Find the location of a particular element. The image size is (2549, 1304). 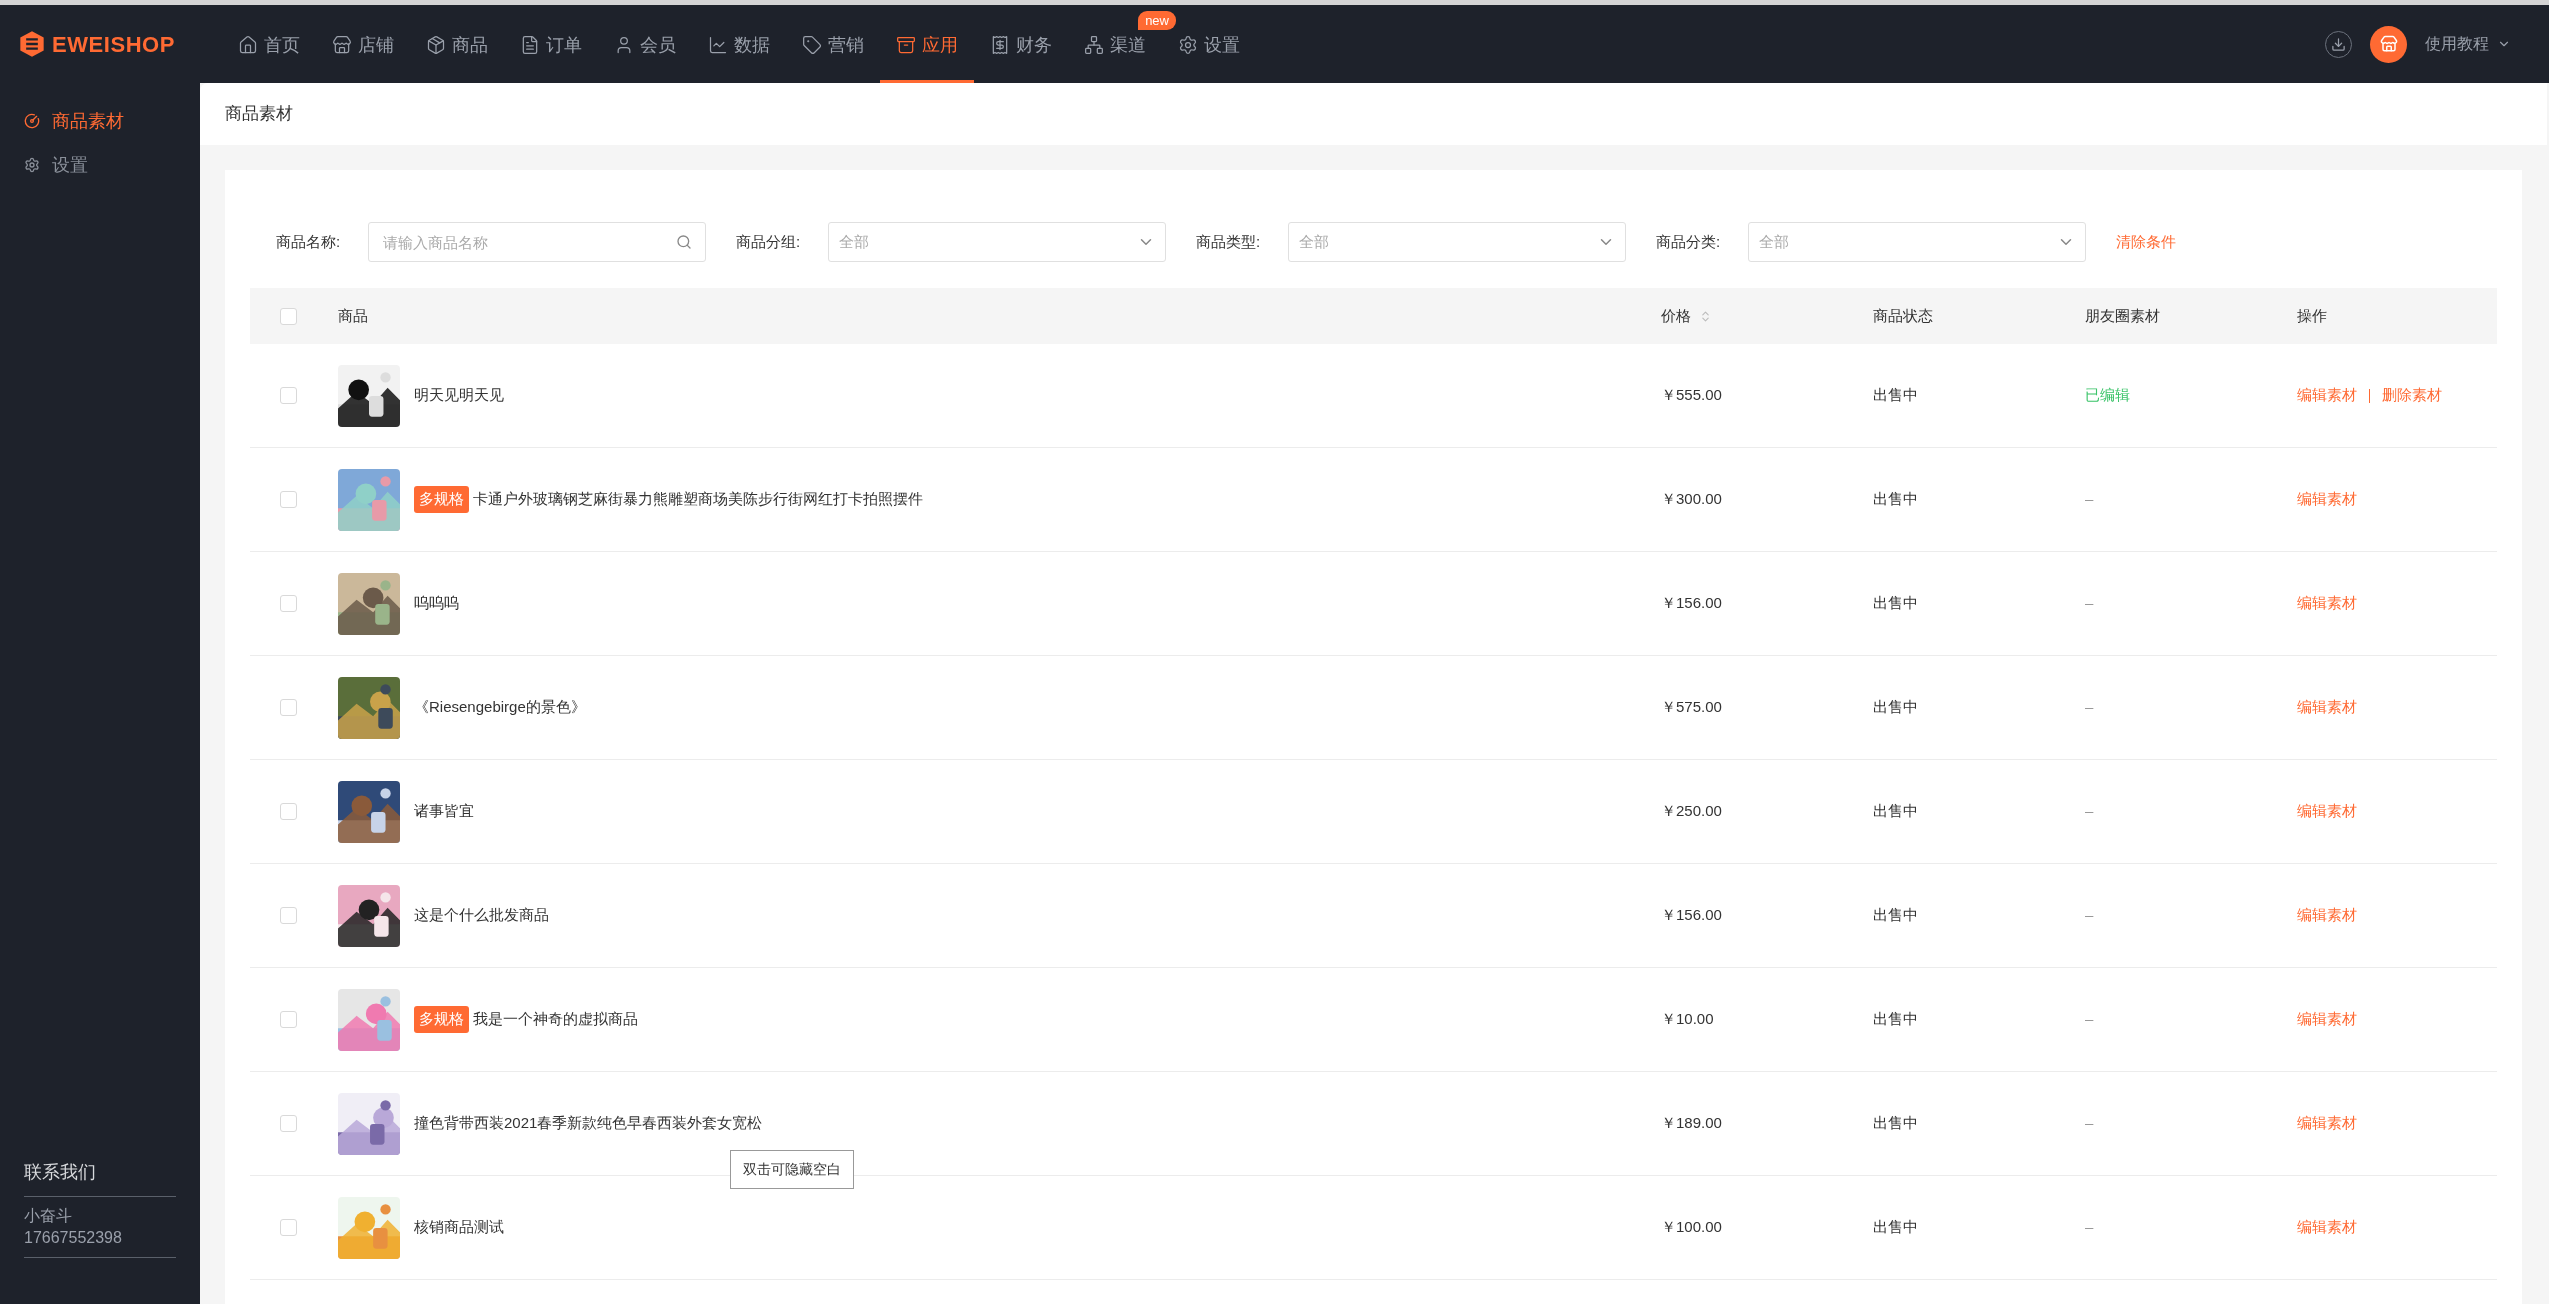

price-text: ￥250.00 is located at coordinates (1691, 811).